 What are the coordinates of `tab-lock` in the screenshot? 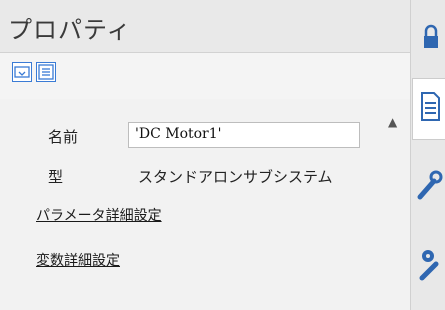 It's located at (428, 40).